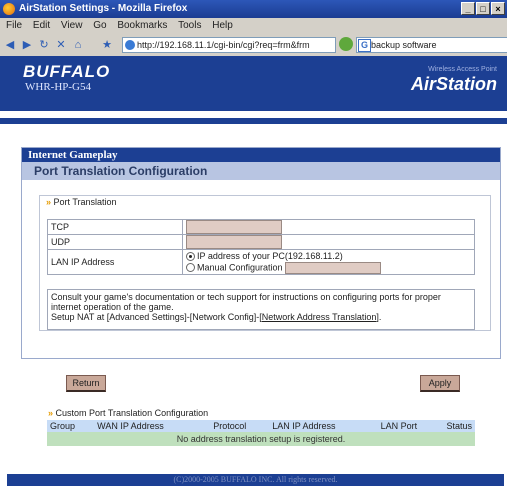 This screenshot has height=486, width=507. I want to click on menu-help: Help, so click(222, 25).